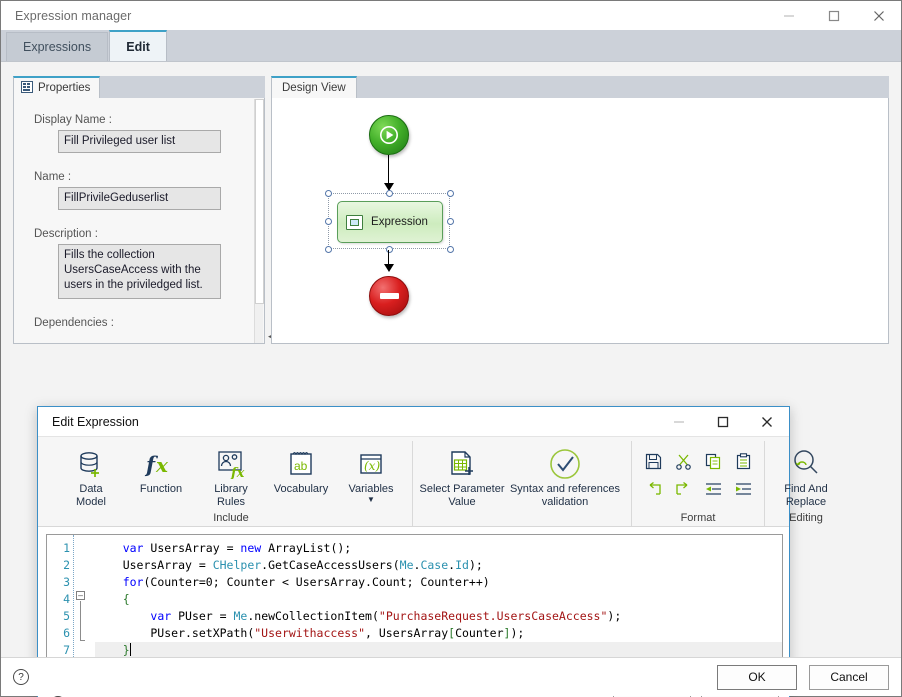 The width and height of the screenshot is (902, 697). Describe the element at coordinates (133, 548) in the screenshot. I see `code-token: var` at that location.